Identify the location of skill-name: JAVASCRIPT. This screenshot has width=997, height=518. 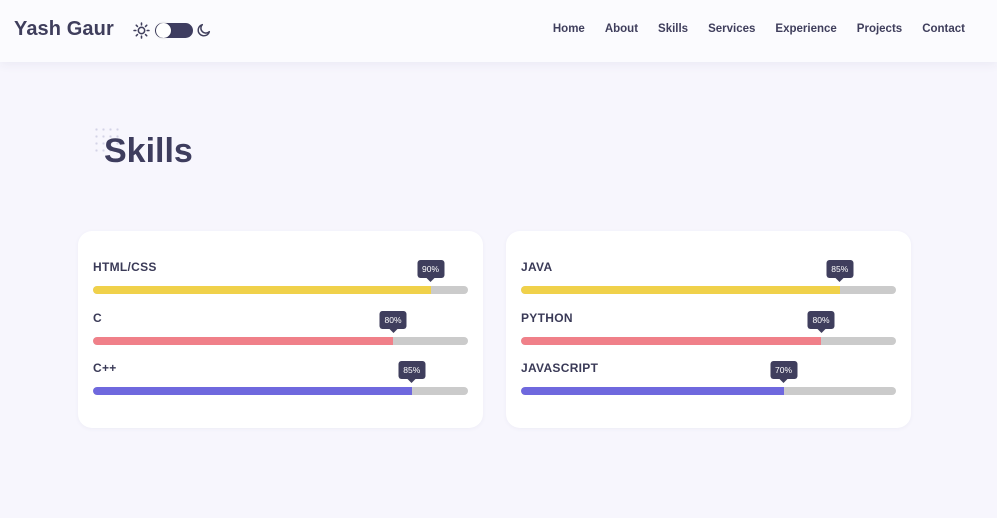
(560, 368).